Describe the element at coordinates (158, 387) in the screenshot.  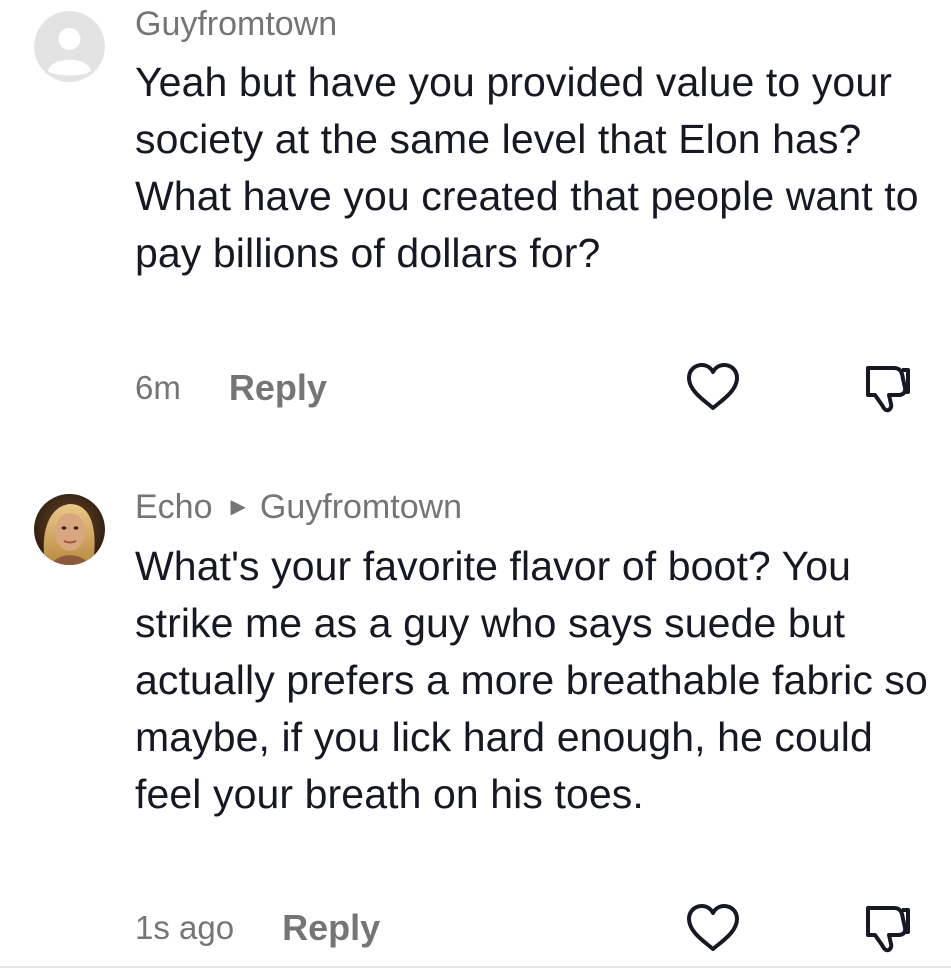
I see `timestamp: 6m` at that location.